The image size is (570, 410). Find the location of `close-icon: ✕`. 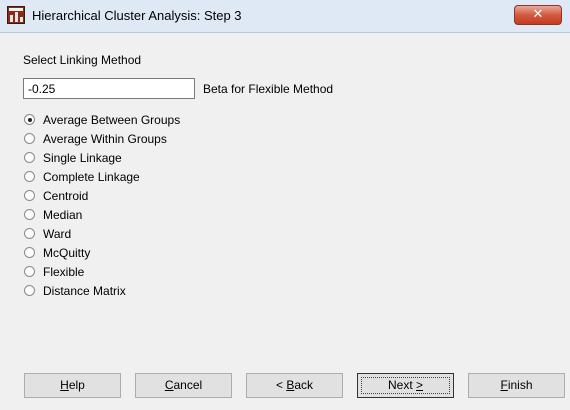

close-icon: ✕ is located at coordinates (538, 14).